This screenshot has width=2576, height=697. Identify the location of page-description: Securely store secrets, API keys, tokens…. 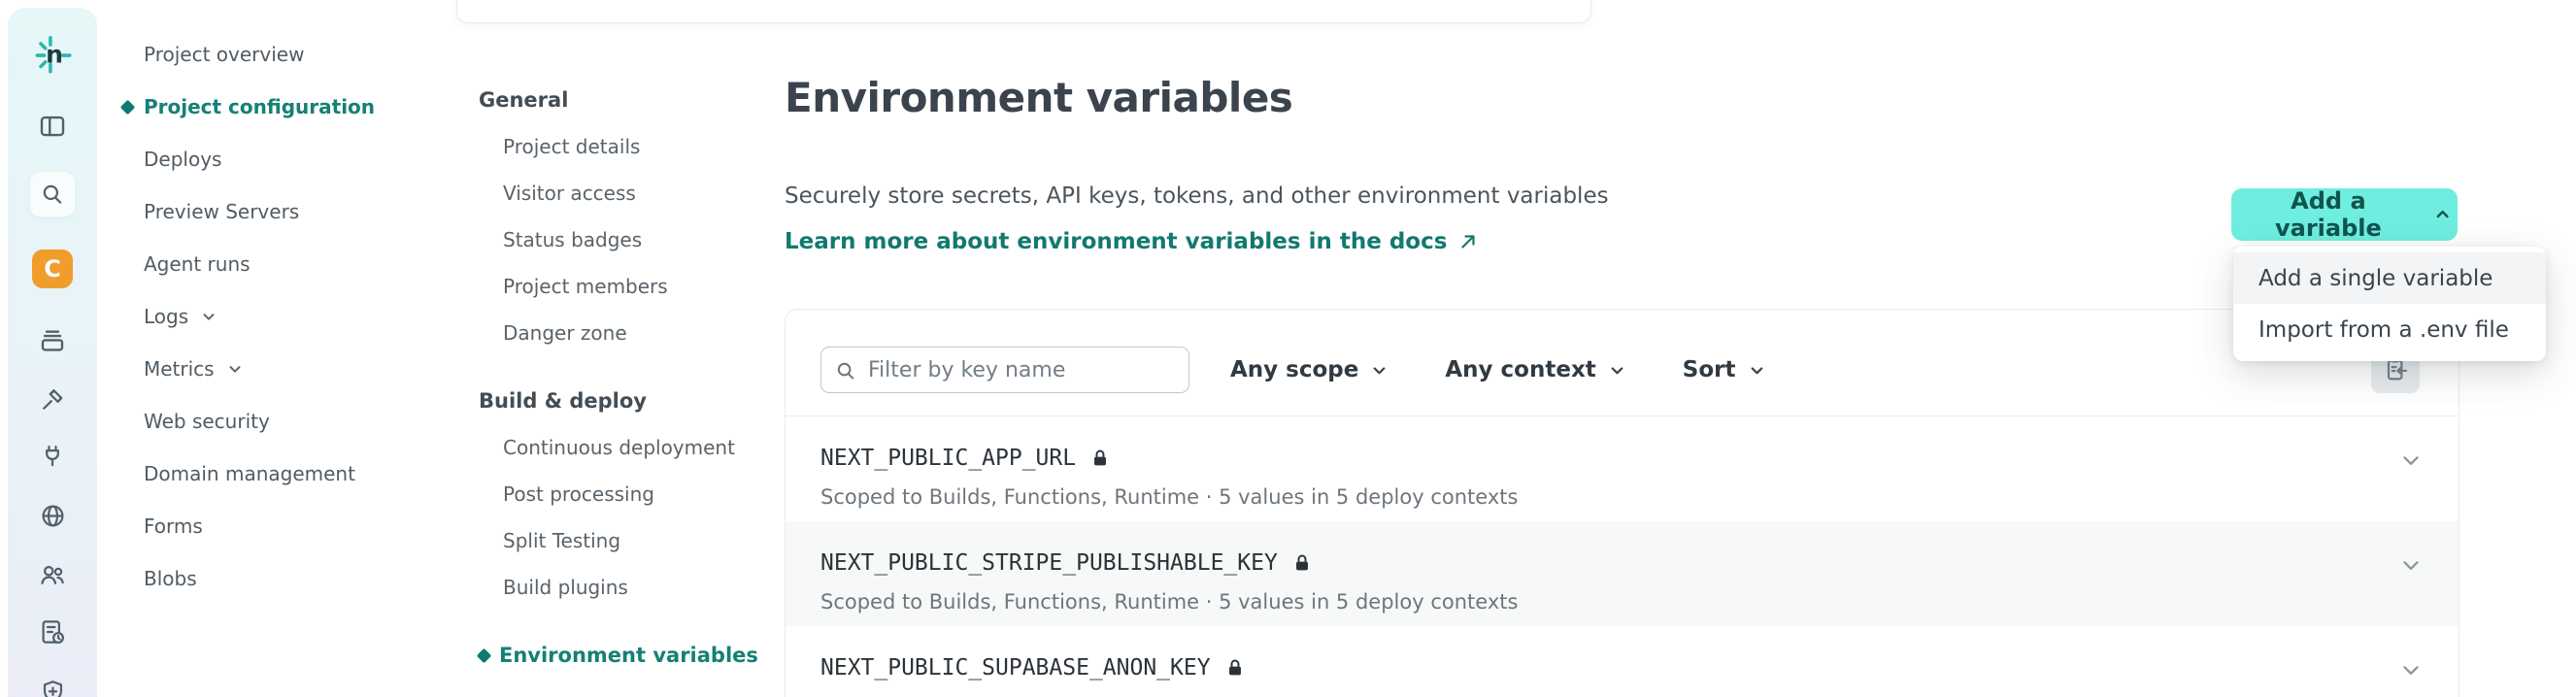
(1197, 196).